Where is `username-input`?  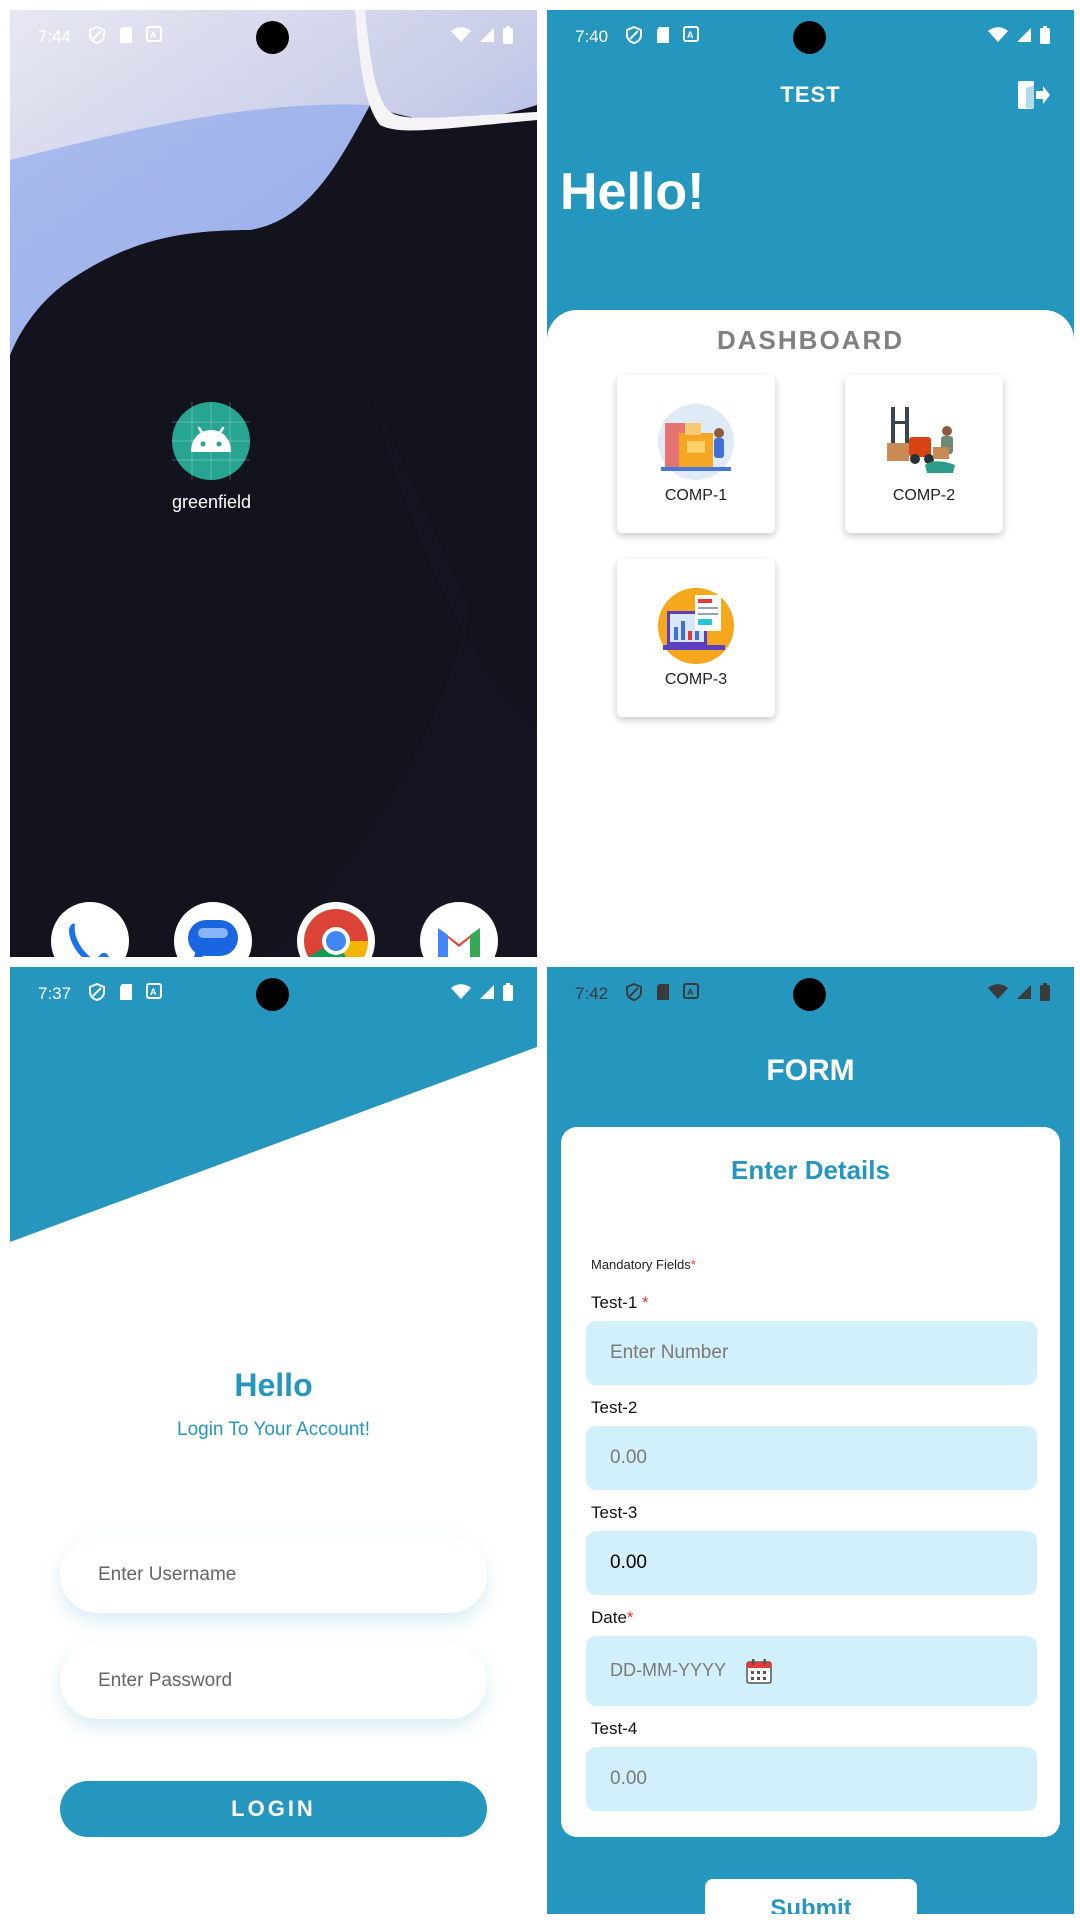 username-input is located at coordinates (273, 1575).